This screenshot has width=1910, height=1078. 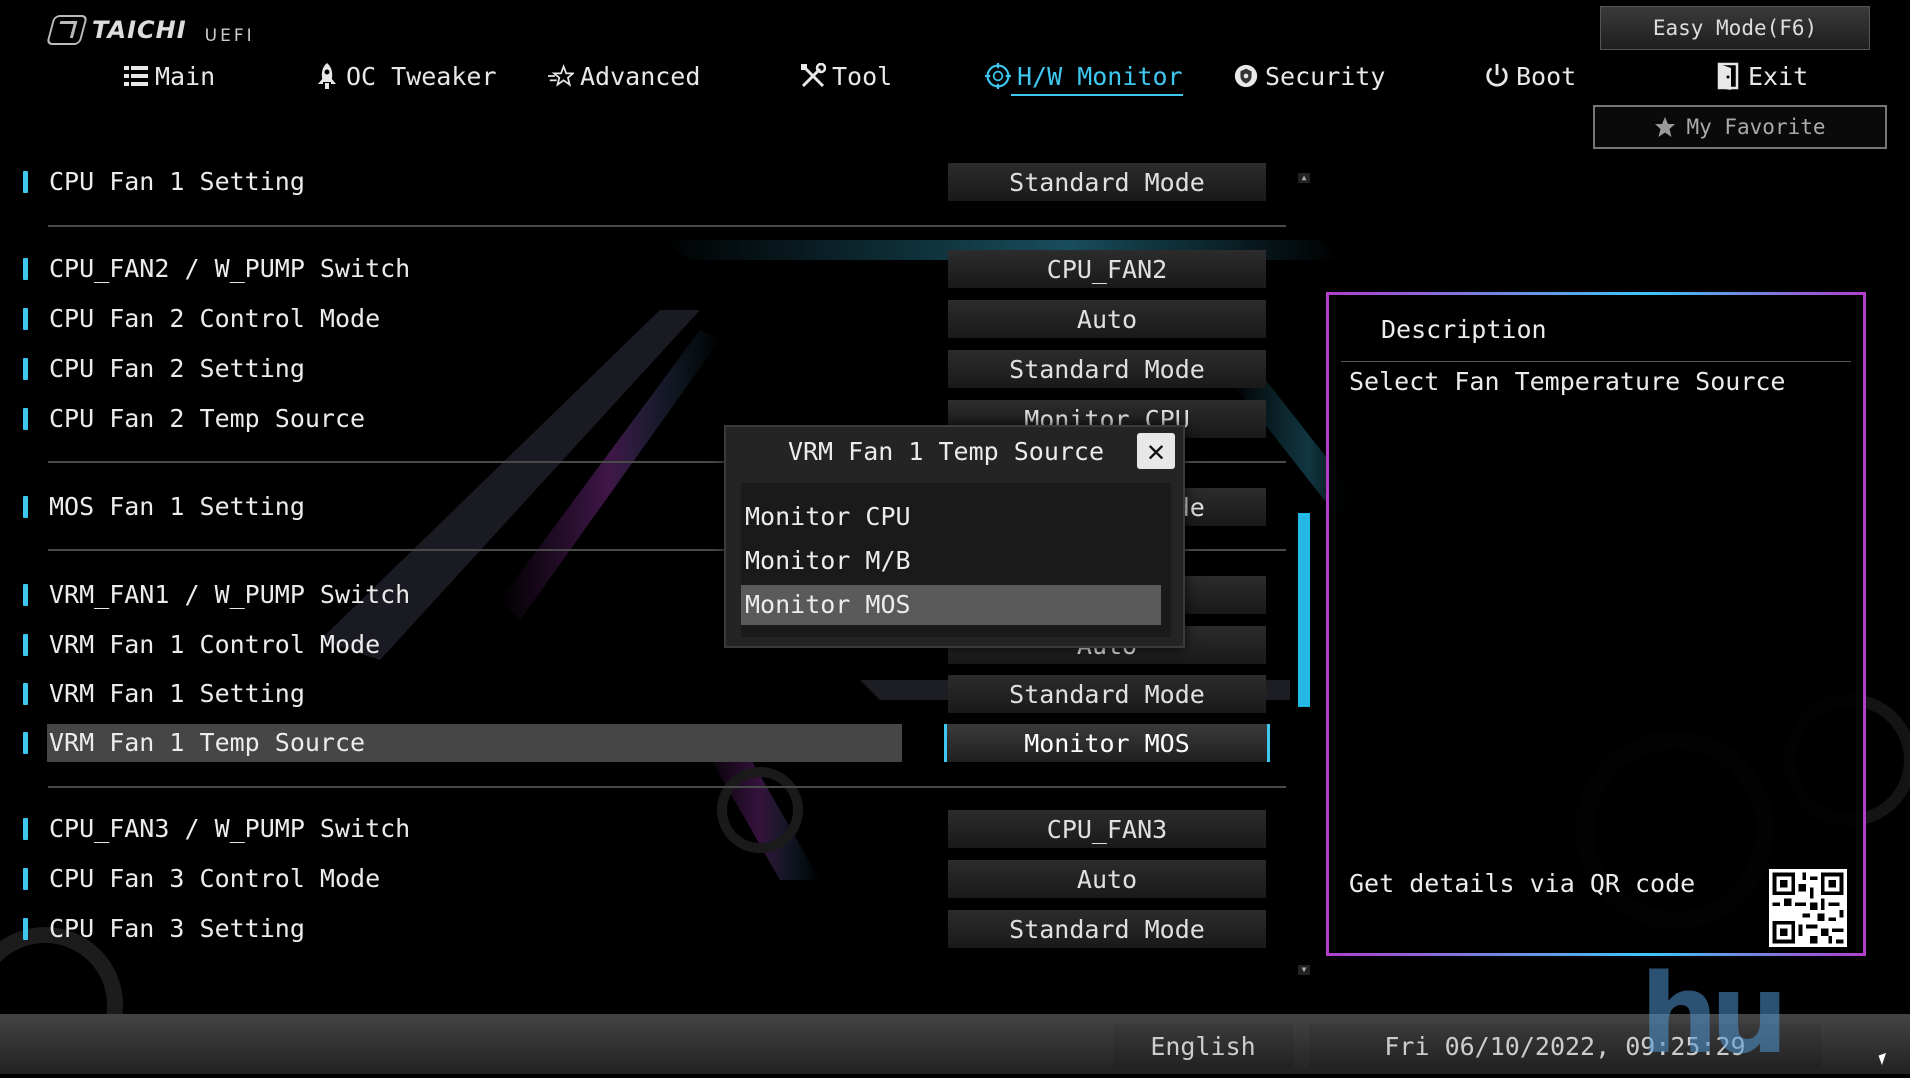 I want to click on setting-row: CPU Fan 2 Setting Standard Mode, so click(x=653, y=370).